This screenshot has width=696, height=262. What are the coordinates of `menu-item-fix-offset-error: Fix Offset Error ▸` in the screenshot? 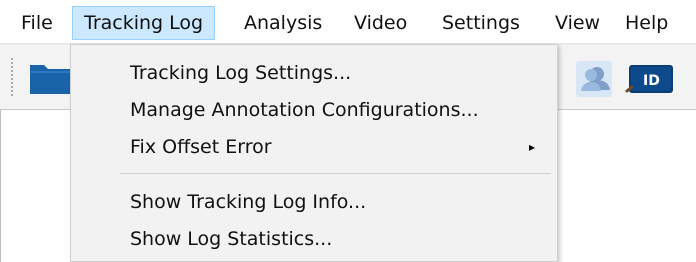 It's located at (314, 147).